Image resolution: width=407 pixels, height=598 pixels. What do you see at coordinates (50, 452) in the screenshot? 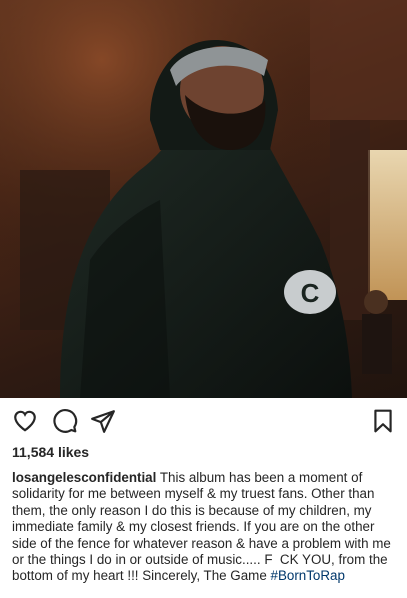
I see `likes-count: 11,584 likes` at bounding box center [50, 452].